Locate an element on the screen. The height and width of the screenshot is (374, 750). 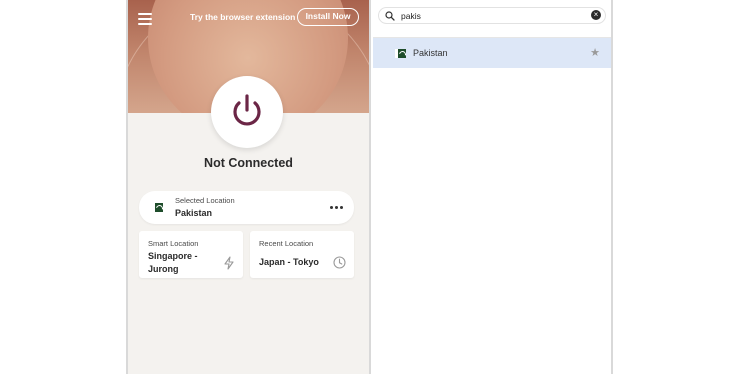
search-icon is located at coordinates (390, 16).